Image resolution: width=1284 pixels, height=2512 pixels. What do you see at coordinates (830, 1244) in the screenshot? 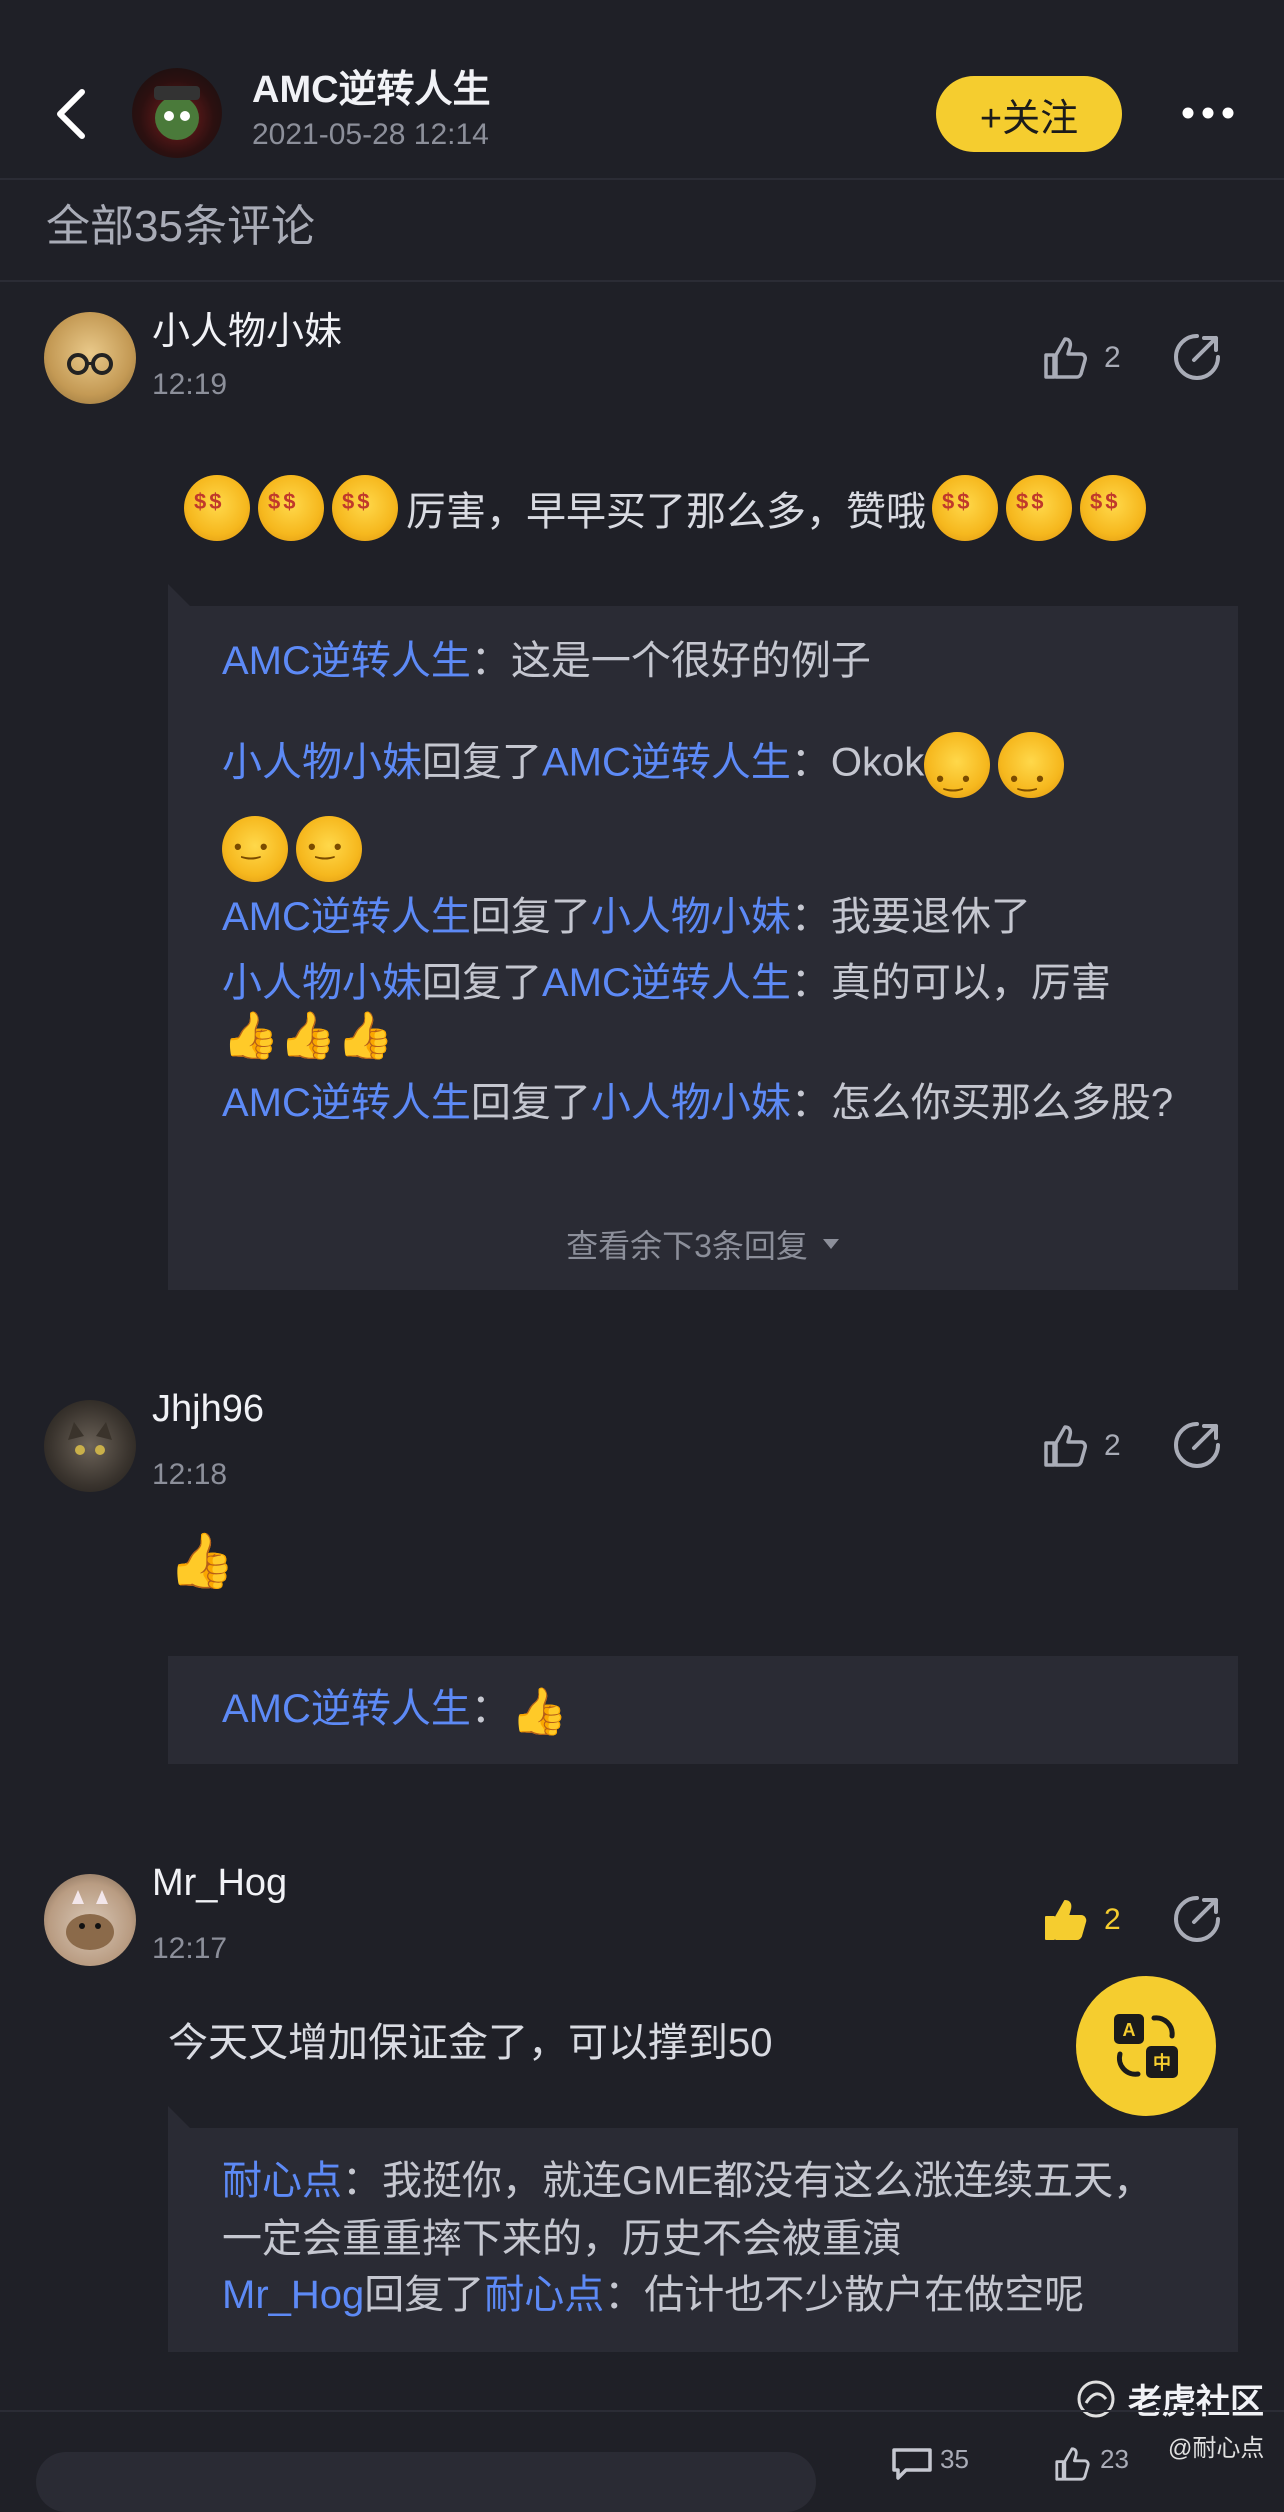
I see `caret-down-icon` at bounding box center [830, 1244].